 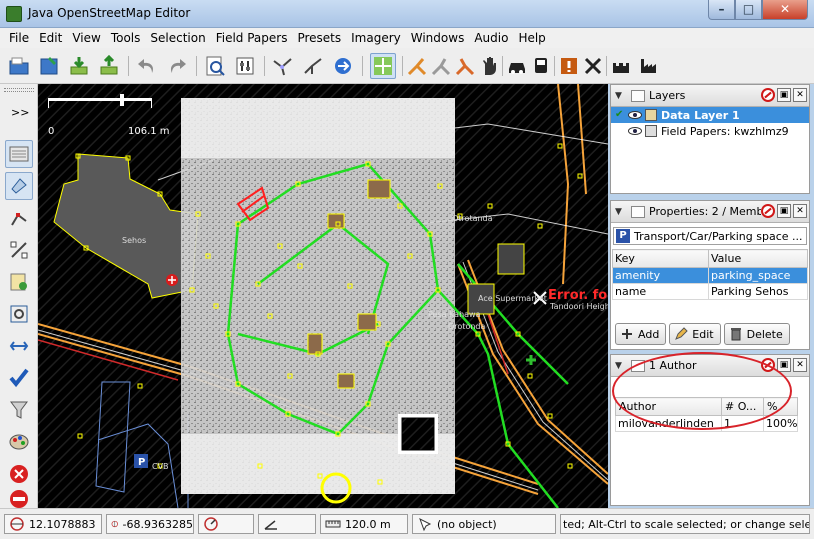 I want to click on author-count: 1, so click(x=742, y=423).